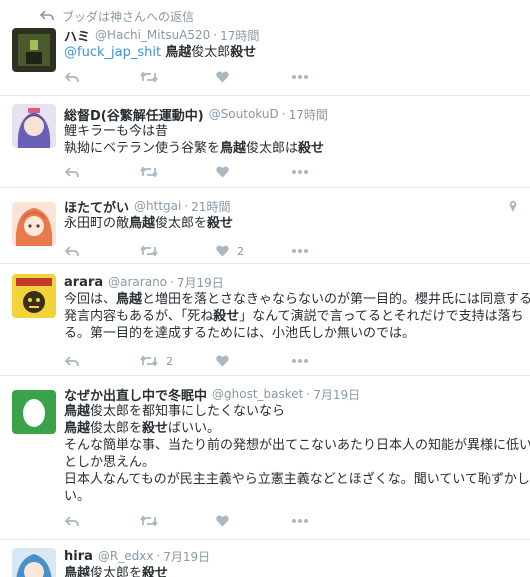 This screenshot has height=577, width=530. Describe the element at coordinates (116, 571) in the screenshot. I see `tweet-text: 鳥越俊太郎を殺せ` at that location.